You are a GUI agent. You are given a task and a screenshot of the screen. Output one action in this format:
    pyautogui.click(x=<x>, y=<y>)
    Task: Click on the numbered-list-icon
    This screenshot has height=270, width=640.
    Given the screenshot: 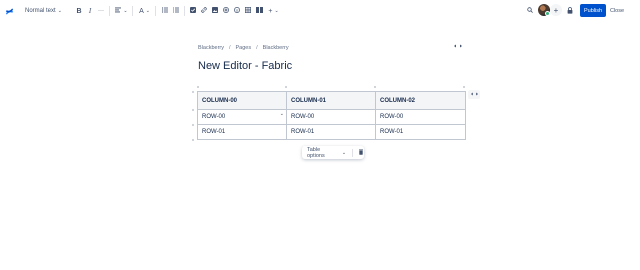 What is the action you would take?
    pyautogui.click(x=175, y=11)
    